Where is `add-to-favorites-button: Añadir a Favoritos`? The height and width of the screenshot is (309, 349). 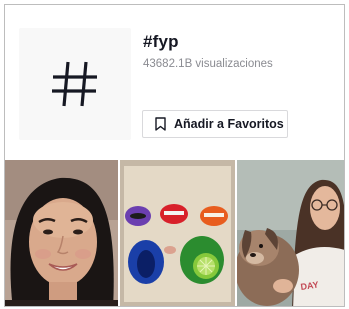
add-to-favorites-button: Añadir a Favoritos is located at coordinates (215, 124).